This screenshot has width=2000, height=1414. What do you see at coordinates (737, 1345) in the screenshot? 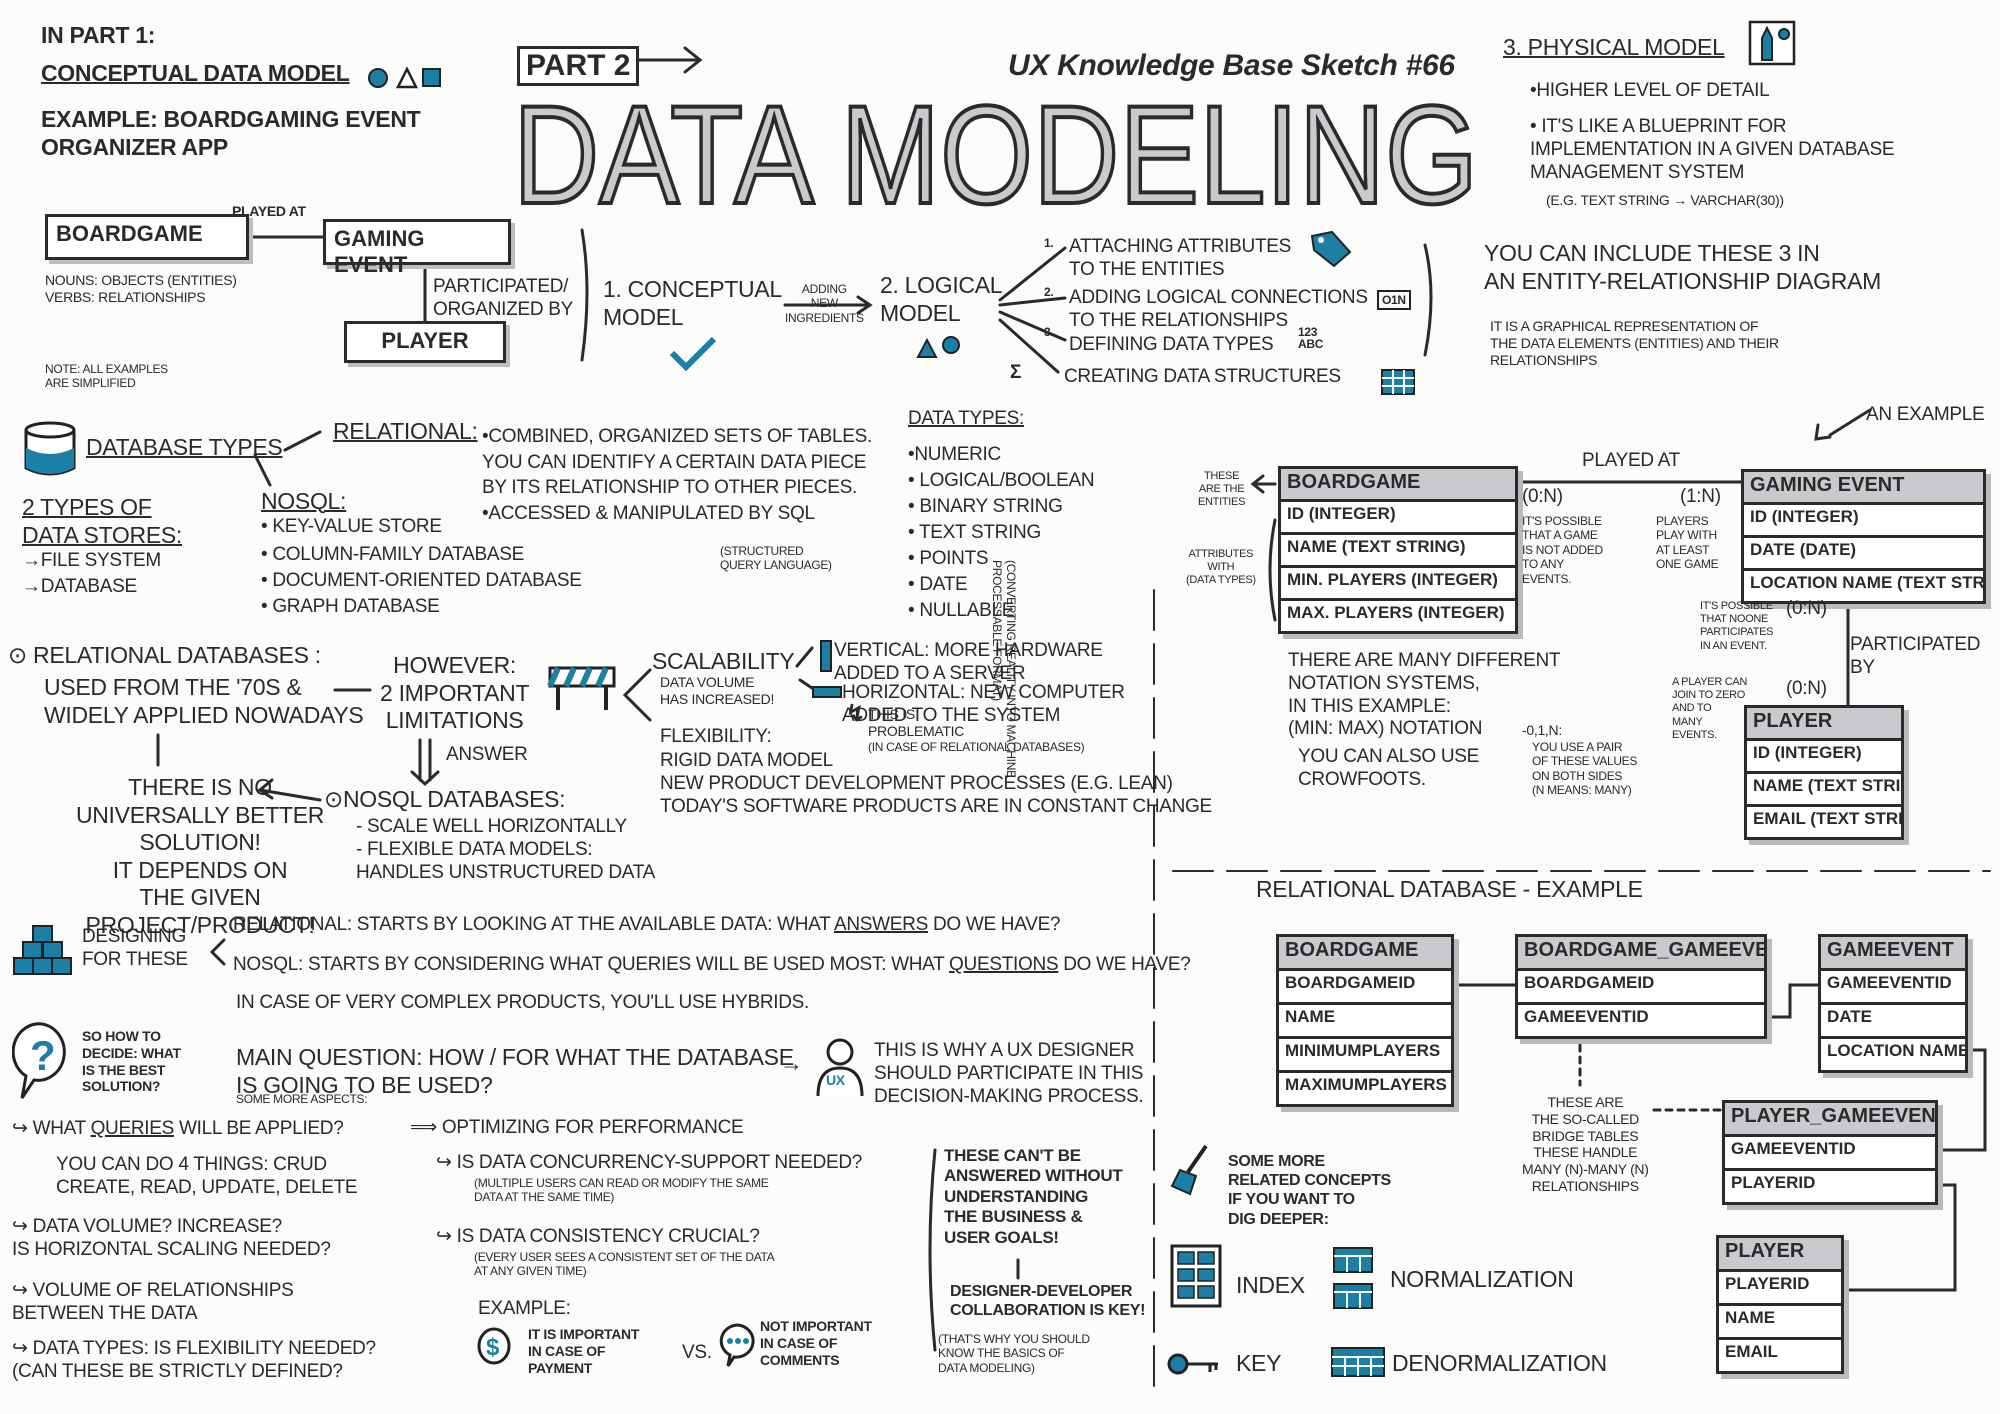
I see `comment-icon` at bounding box center [737, 1345].